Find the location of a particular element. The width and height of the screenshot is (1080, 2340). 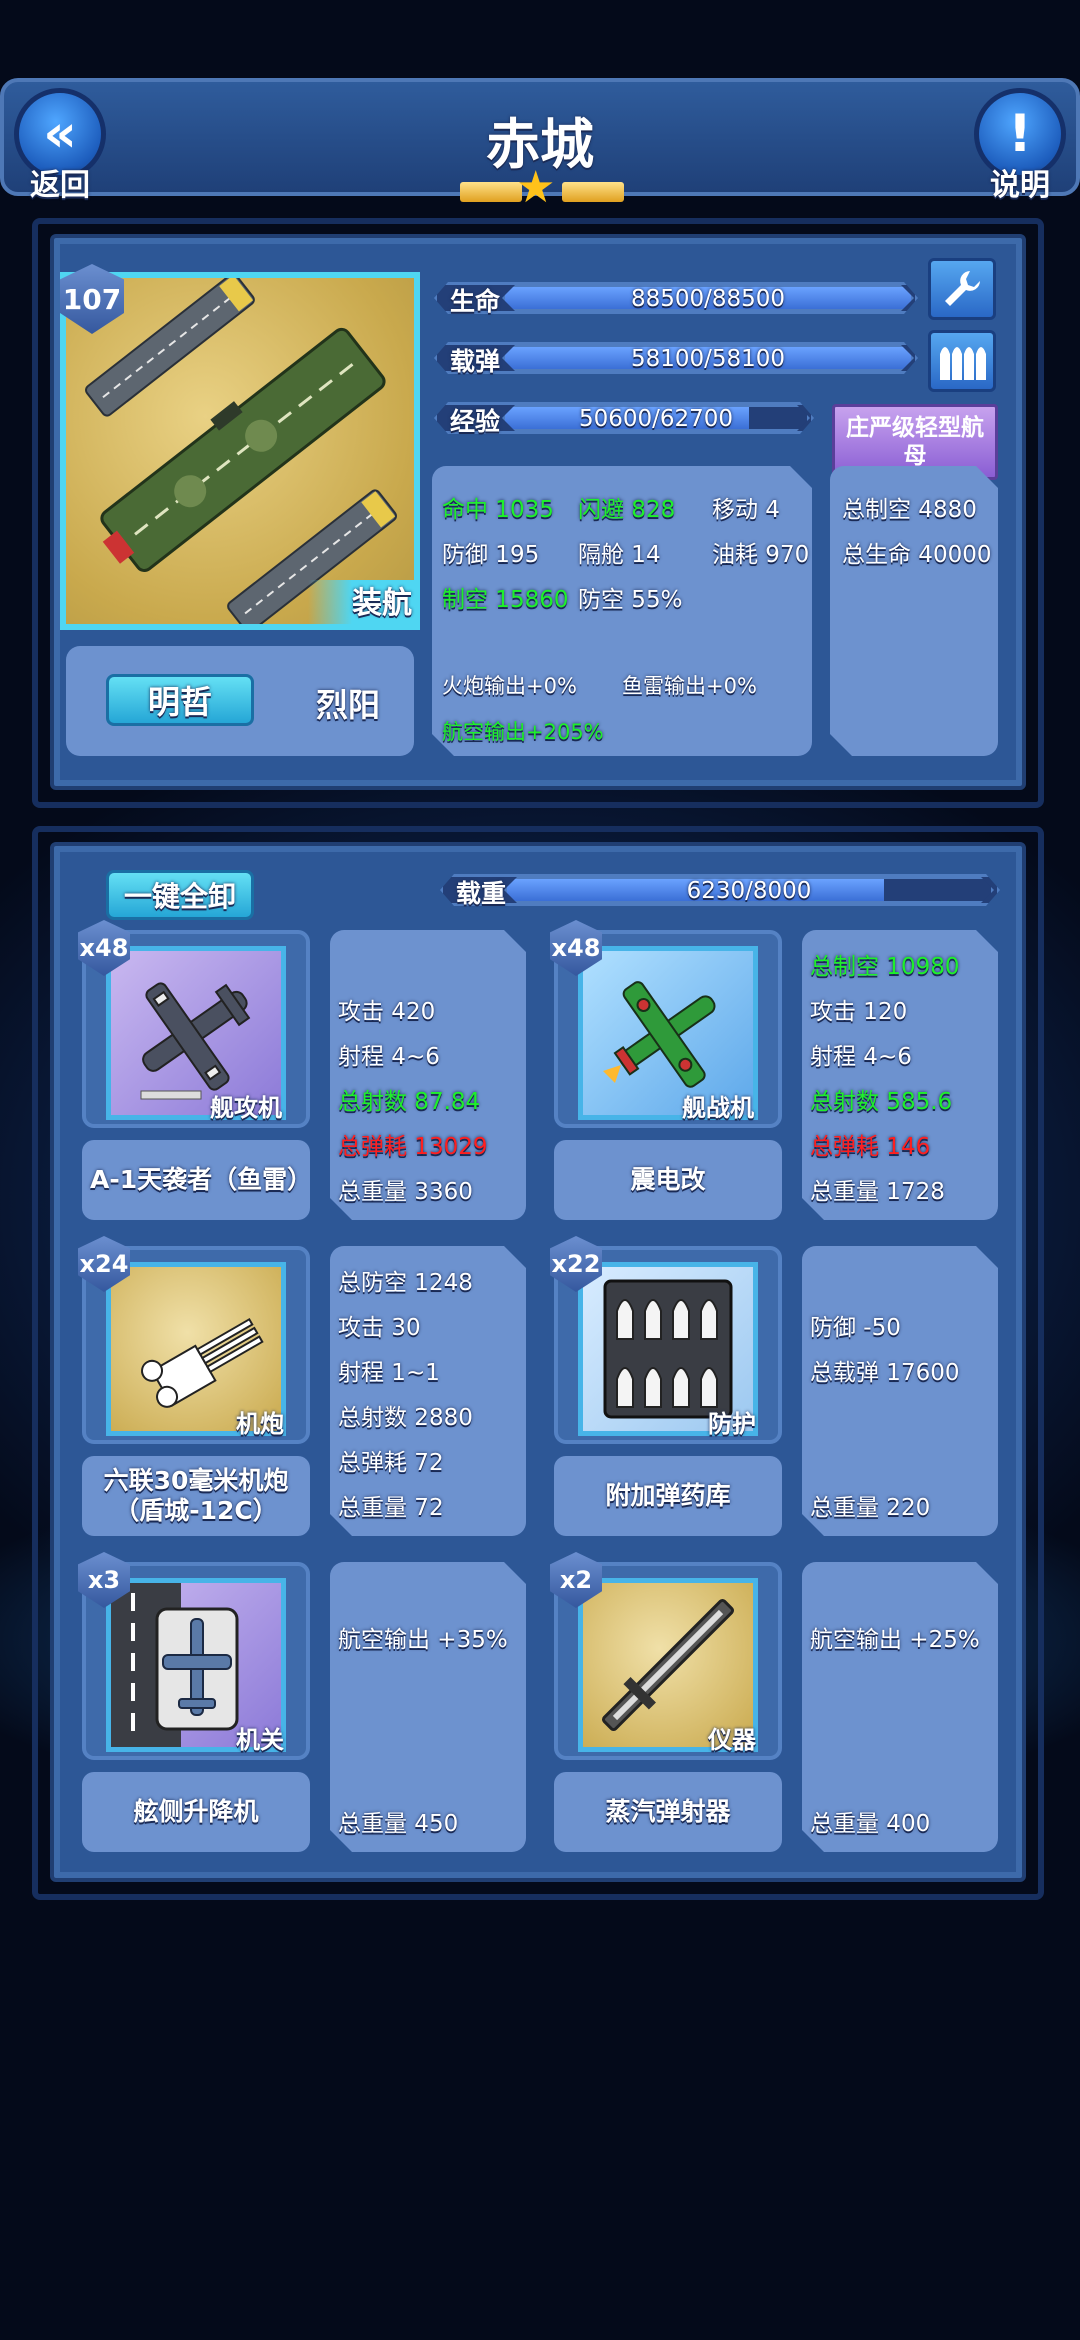

stat-line: 总弹耗 146 is located at coordinates (870, 1147).